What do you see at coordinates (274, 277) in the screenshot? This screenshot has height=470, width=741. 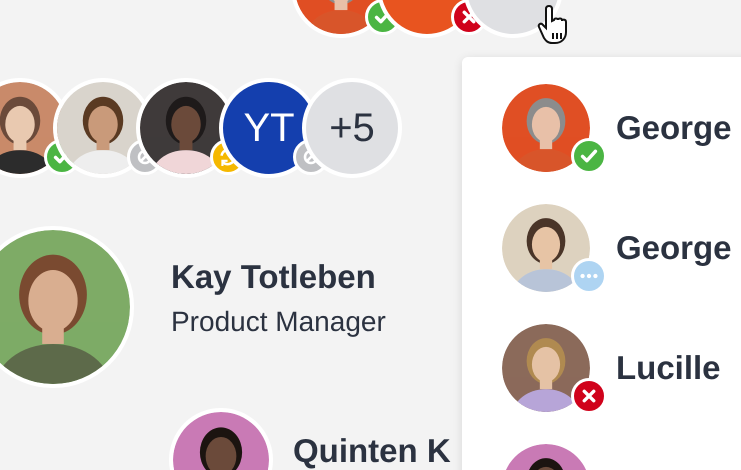 I see `profile-name: Kay Totleben` at bounding box center [274, 277].